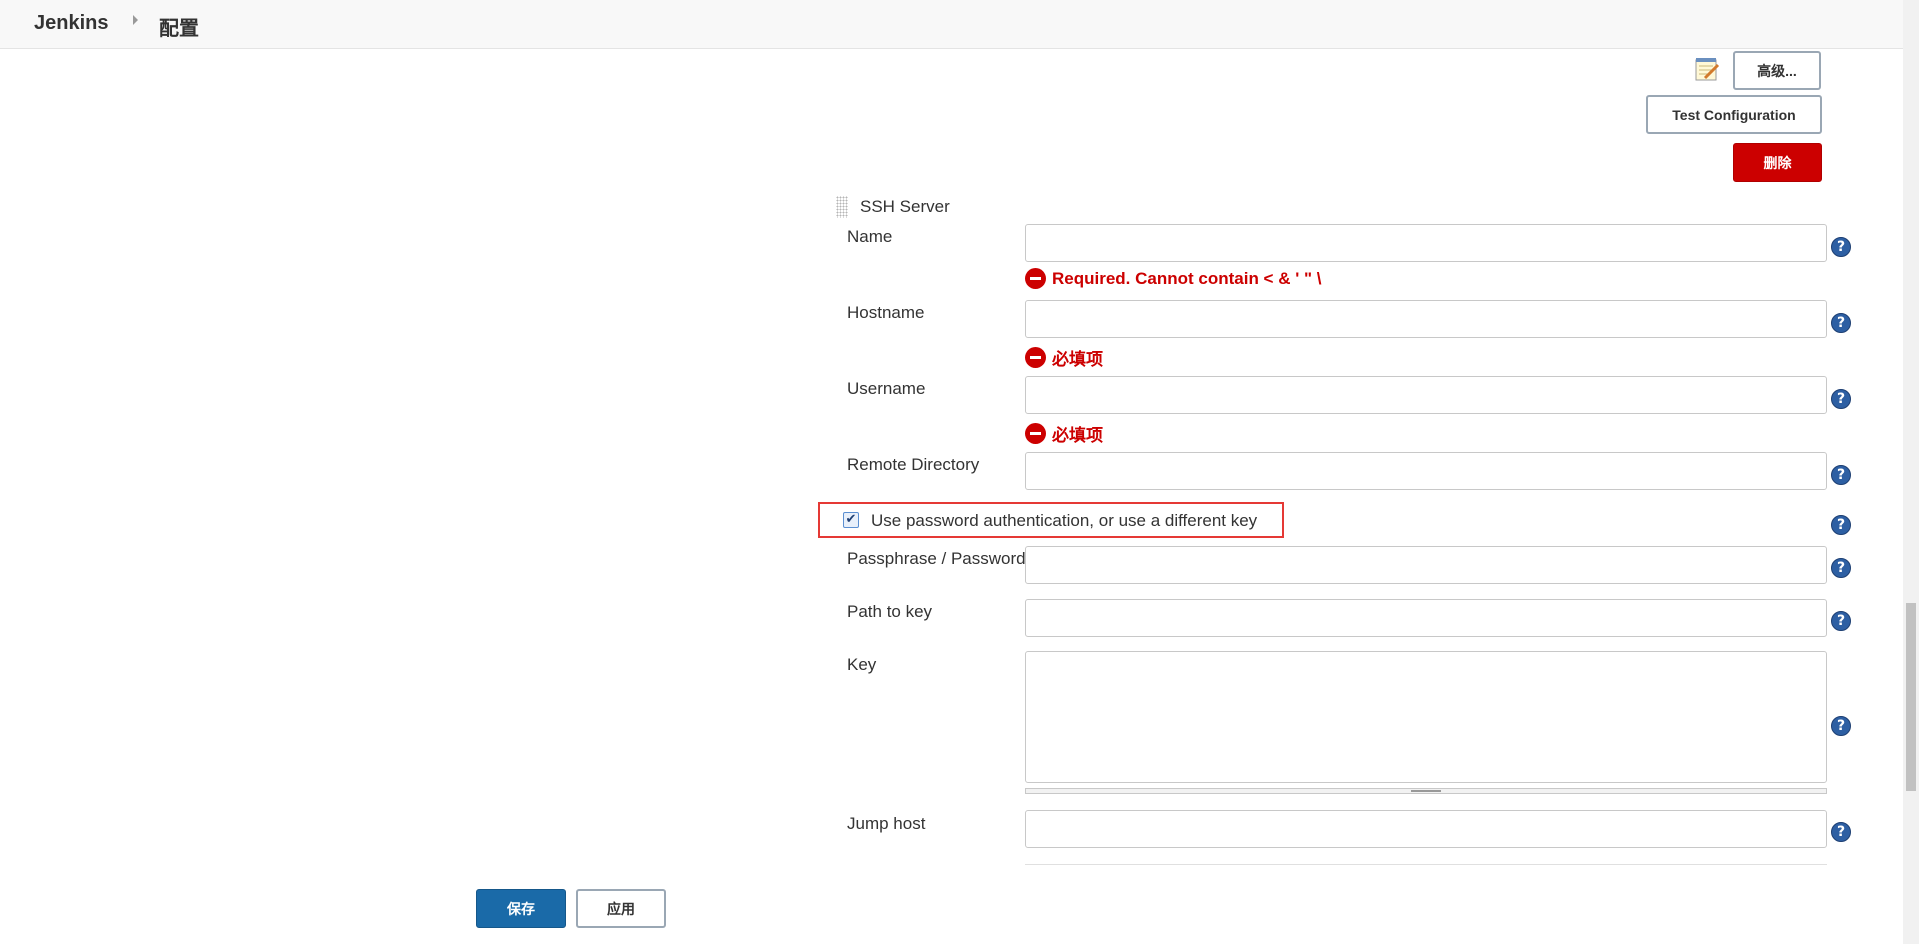  What do you see at coordinates (886, 823) in the screenshot?
I see `jump-host-label: Jump host` at bounding box center [886, 823].